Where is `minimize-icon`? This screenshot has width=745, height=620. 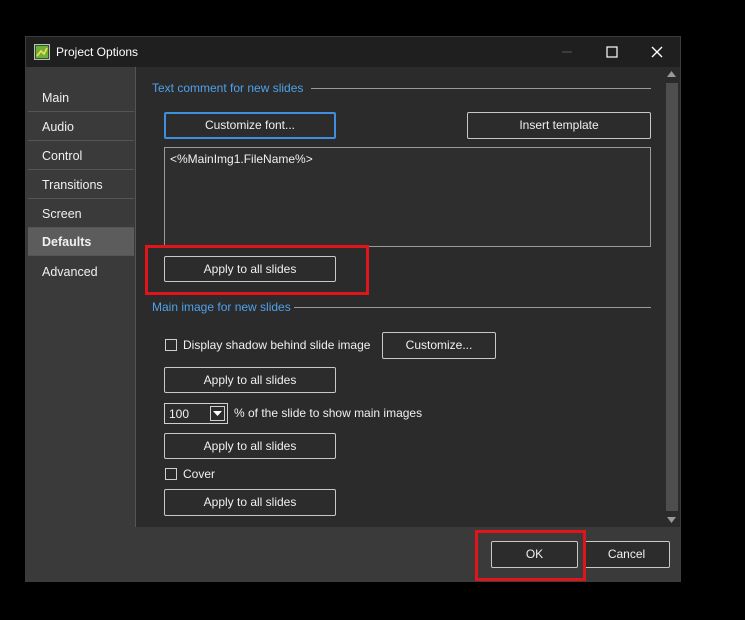 minimize-icon is located at coordinates (567, 52).